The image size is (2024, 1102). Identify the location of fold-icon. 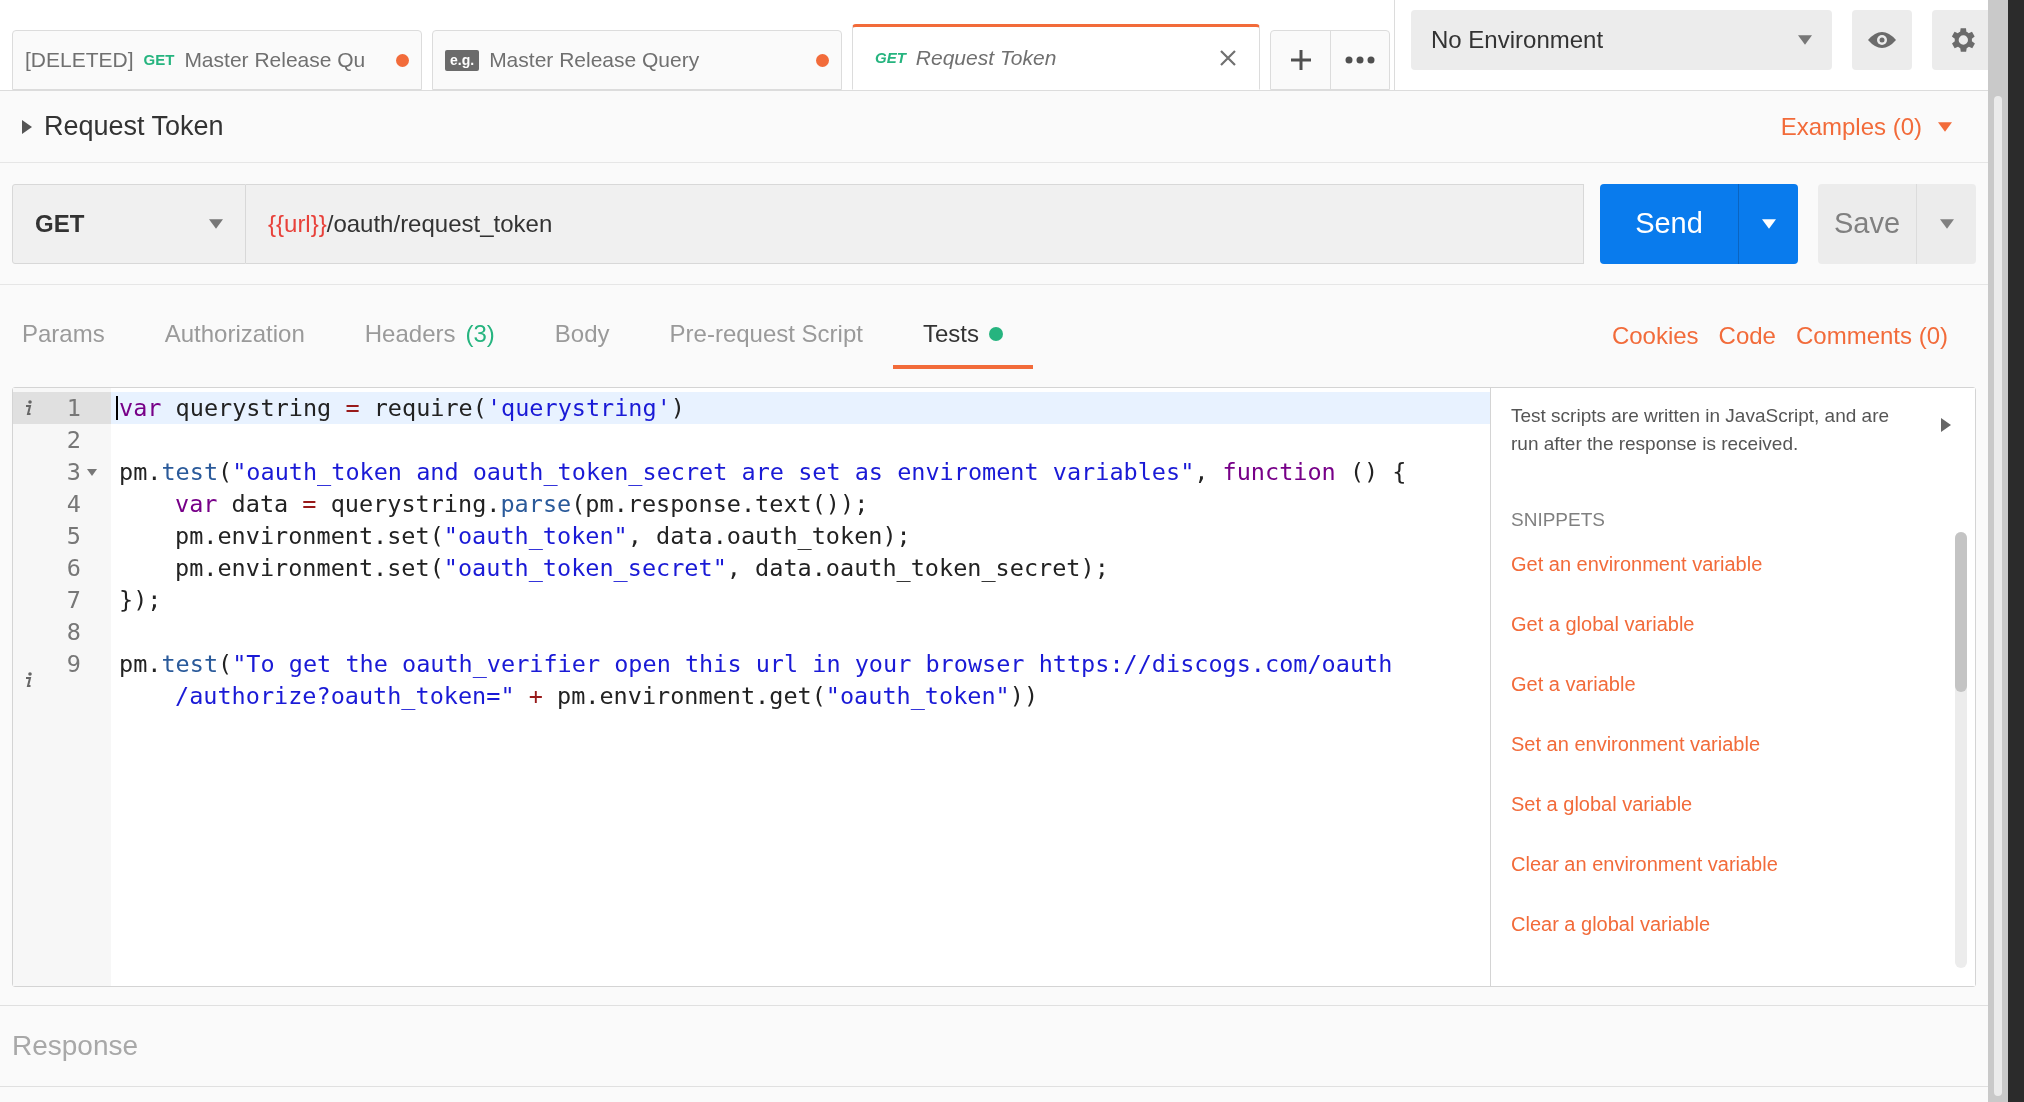
(92, 472).